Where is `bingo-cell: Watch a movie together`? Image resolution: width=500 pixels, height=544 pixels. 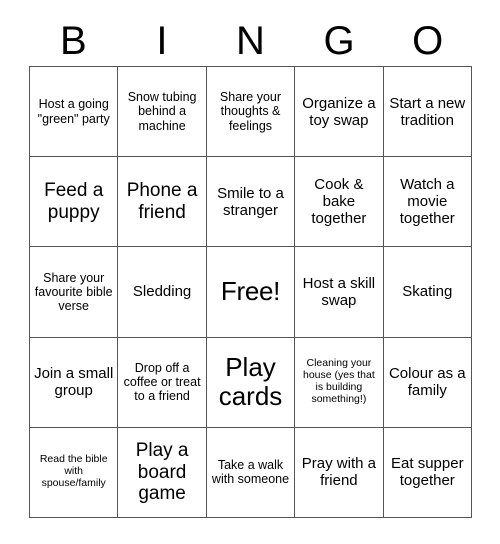
bingo-cell: Watch a movie together is located at coordinates (427, 202).